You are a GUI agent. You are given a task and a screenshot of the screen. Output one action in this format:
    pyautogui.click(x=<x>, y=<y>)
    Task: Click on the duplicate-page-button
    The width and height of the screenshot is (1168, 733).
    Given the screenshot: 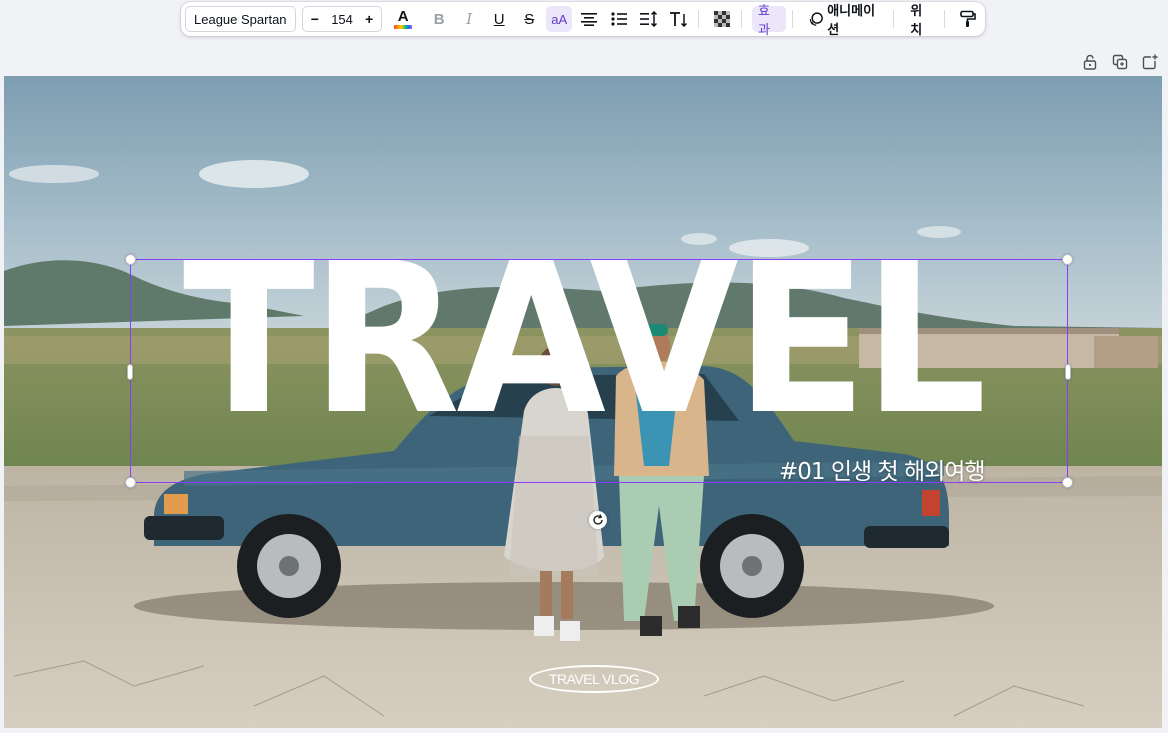 What is the action you would take?
    pyautogui.click(x=1120, y=62)
    